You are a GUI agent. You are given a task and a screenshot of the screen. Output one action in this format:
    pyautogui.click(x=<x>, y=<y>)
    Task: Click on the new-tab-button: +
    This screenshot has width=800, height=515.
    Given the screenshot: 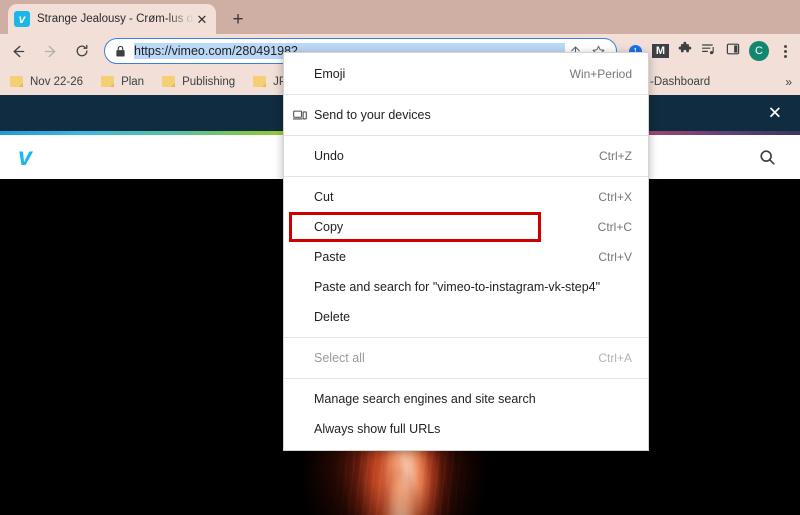 What is the action you would take?
    pyautogui.click(x=238, y=19)
    